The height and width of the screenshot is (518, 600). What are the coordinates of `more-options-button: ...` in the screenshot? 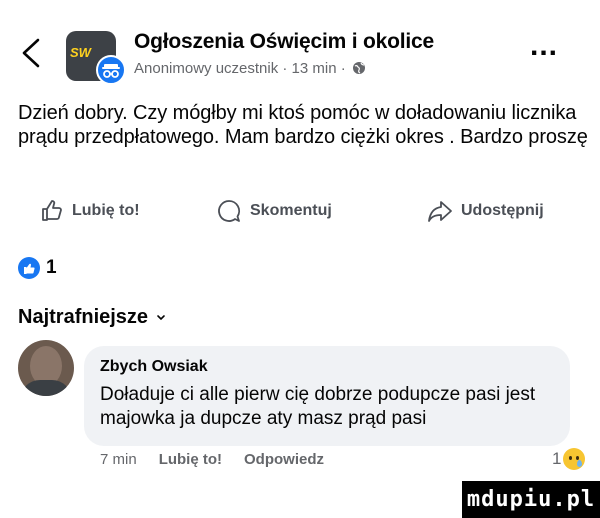 It's located at (544, 46).